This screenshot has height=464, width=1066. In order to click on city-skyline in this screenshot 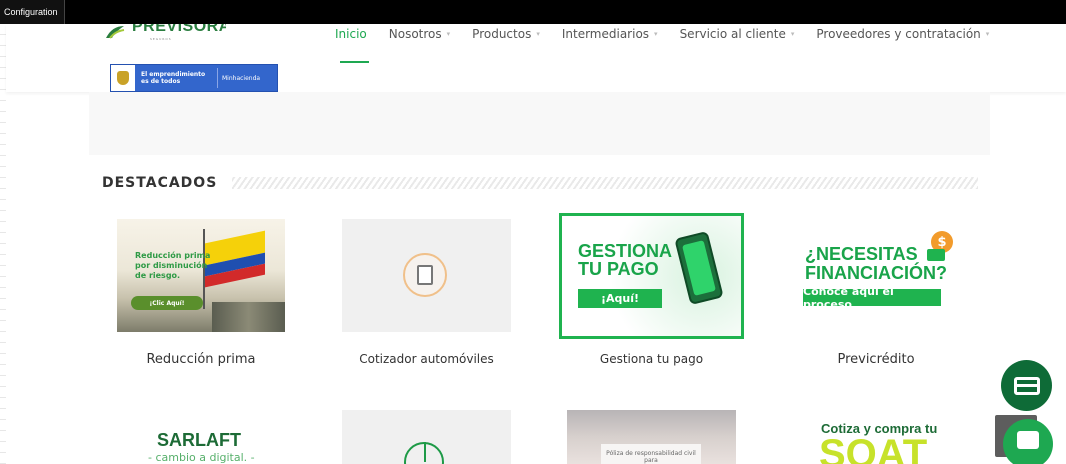, I will do `click(248, 317)`.